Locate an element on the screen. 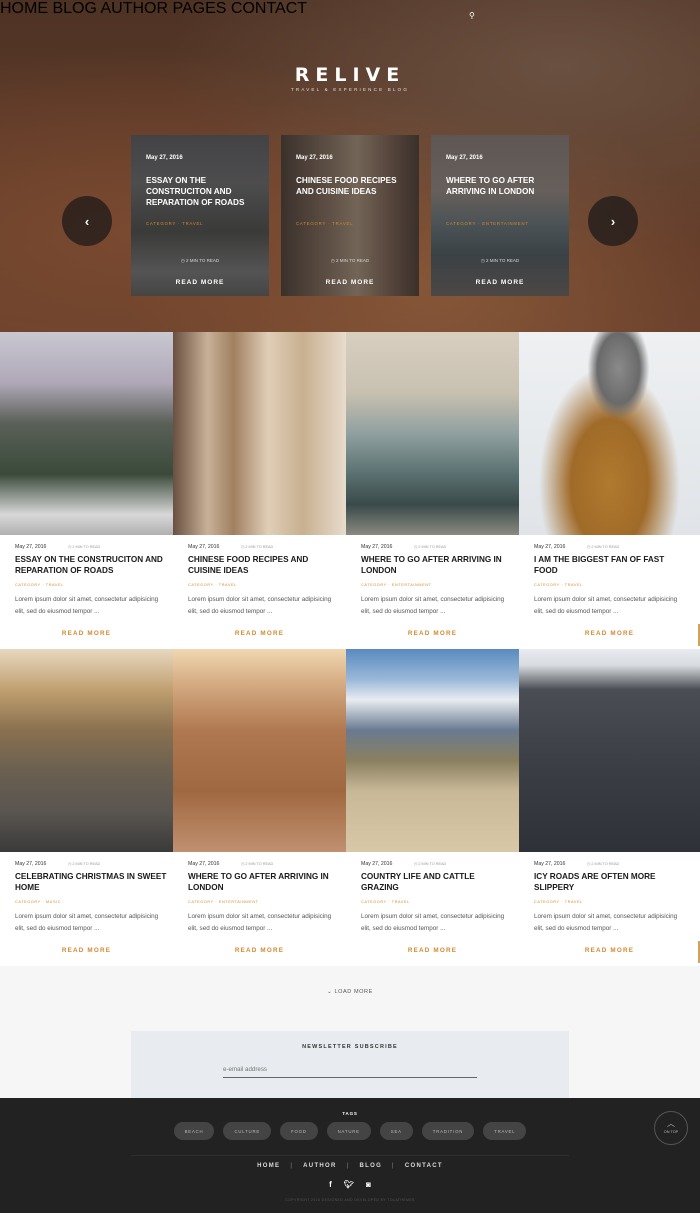 The height and width of the screenshot is (1213, 700). nav-author: AUTHOR is located at coordinates (134, 8).